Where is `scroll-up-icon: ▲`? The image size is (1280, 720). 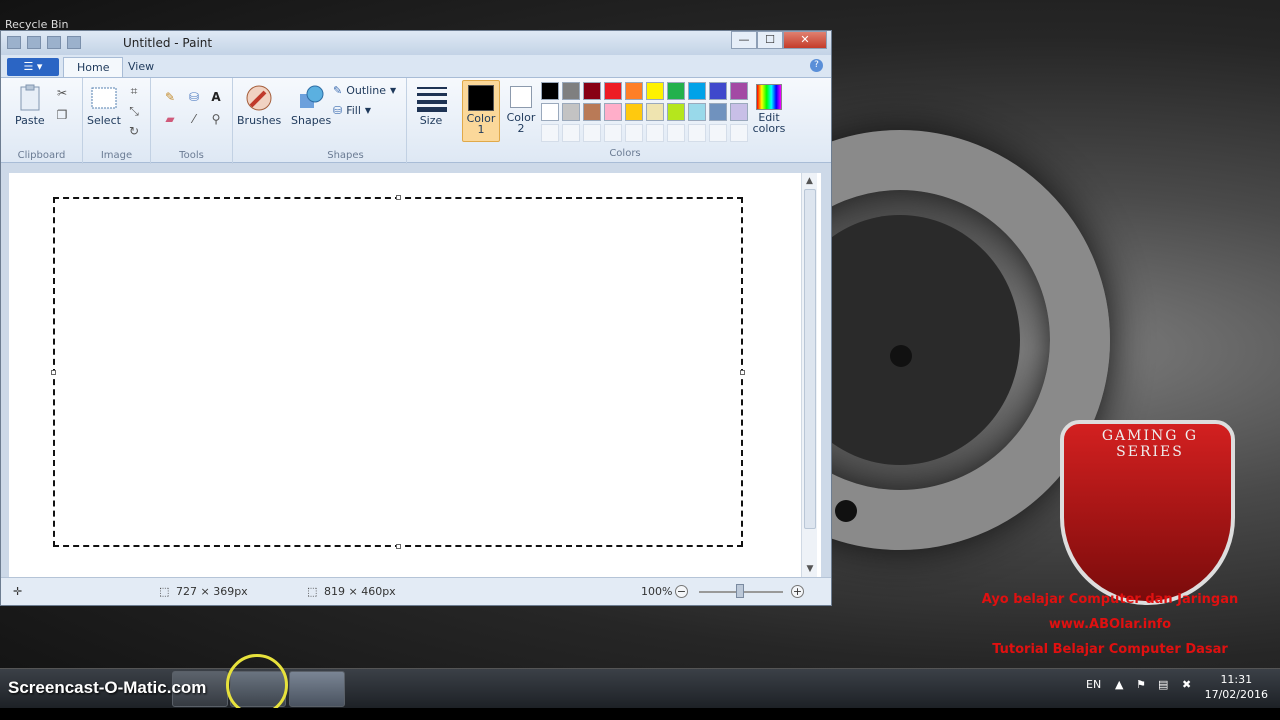
scroll-up-icon: ▲ is located at coordinates (809, 181).